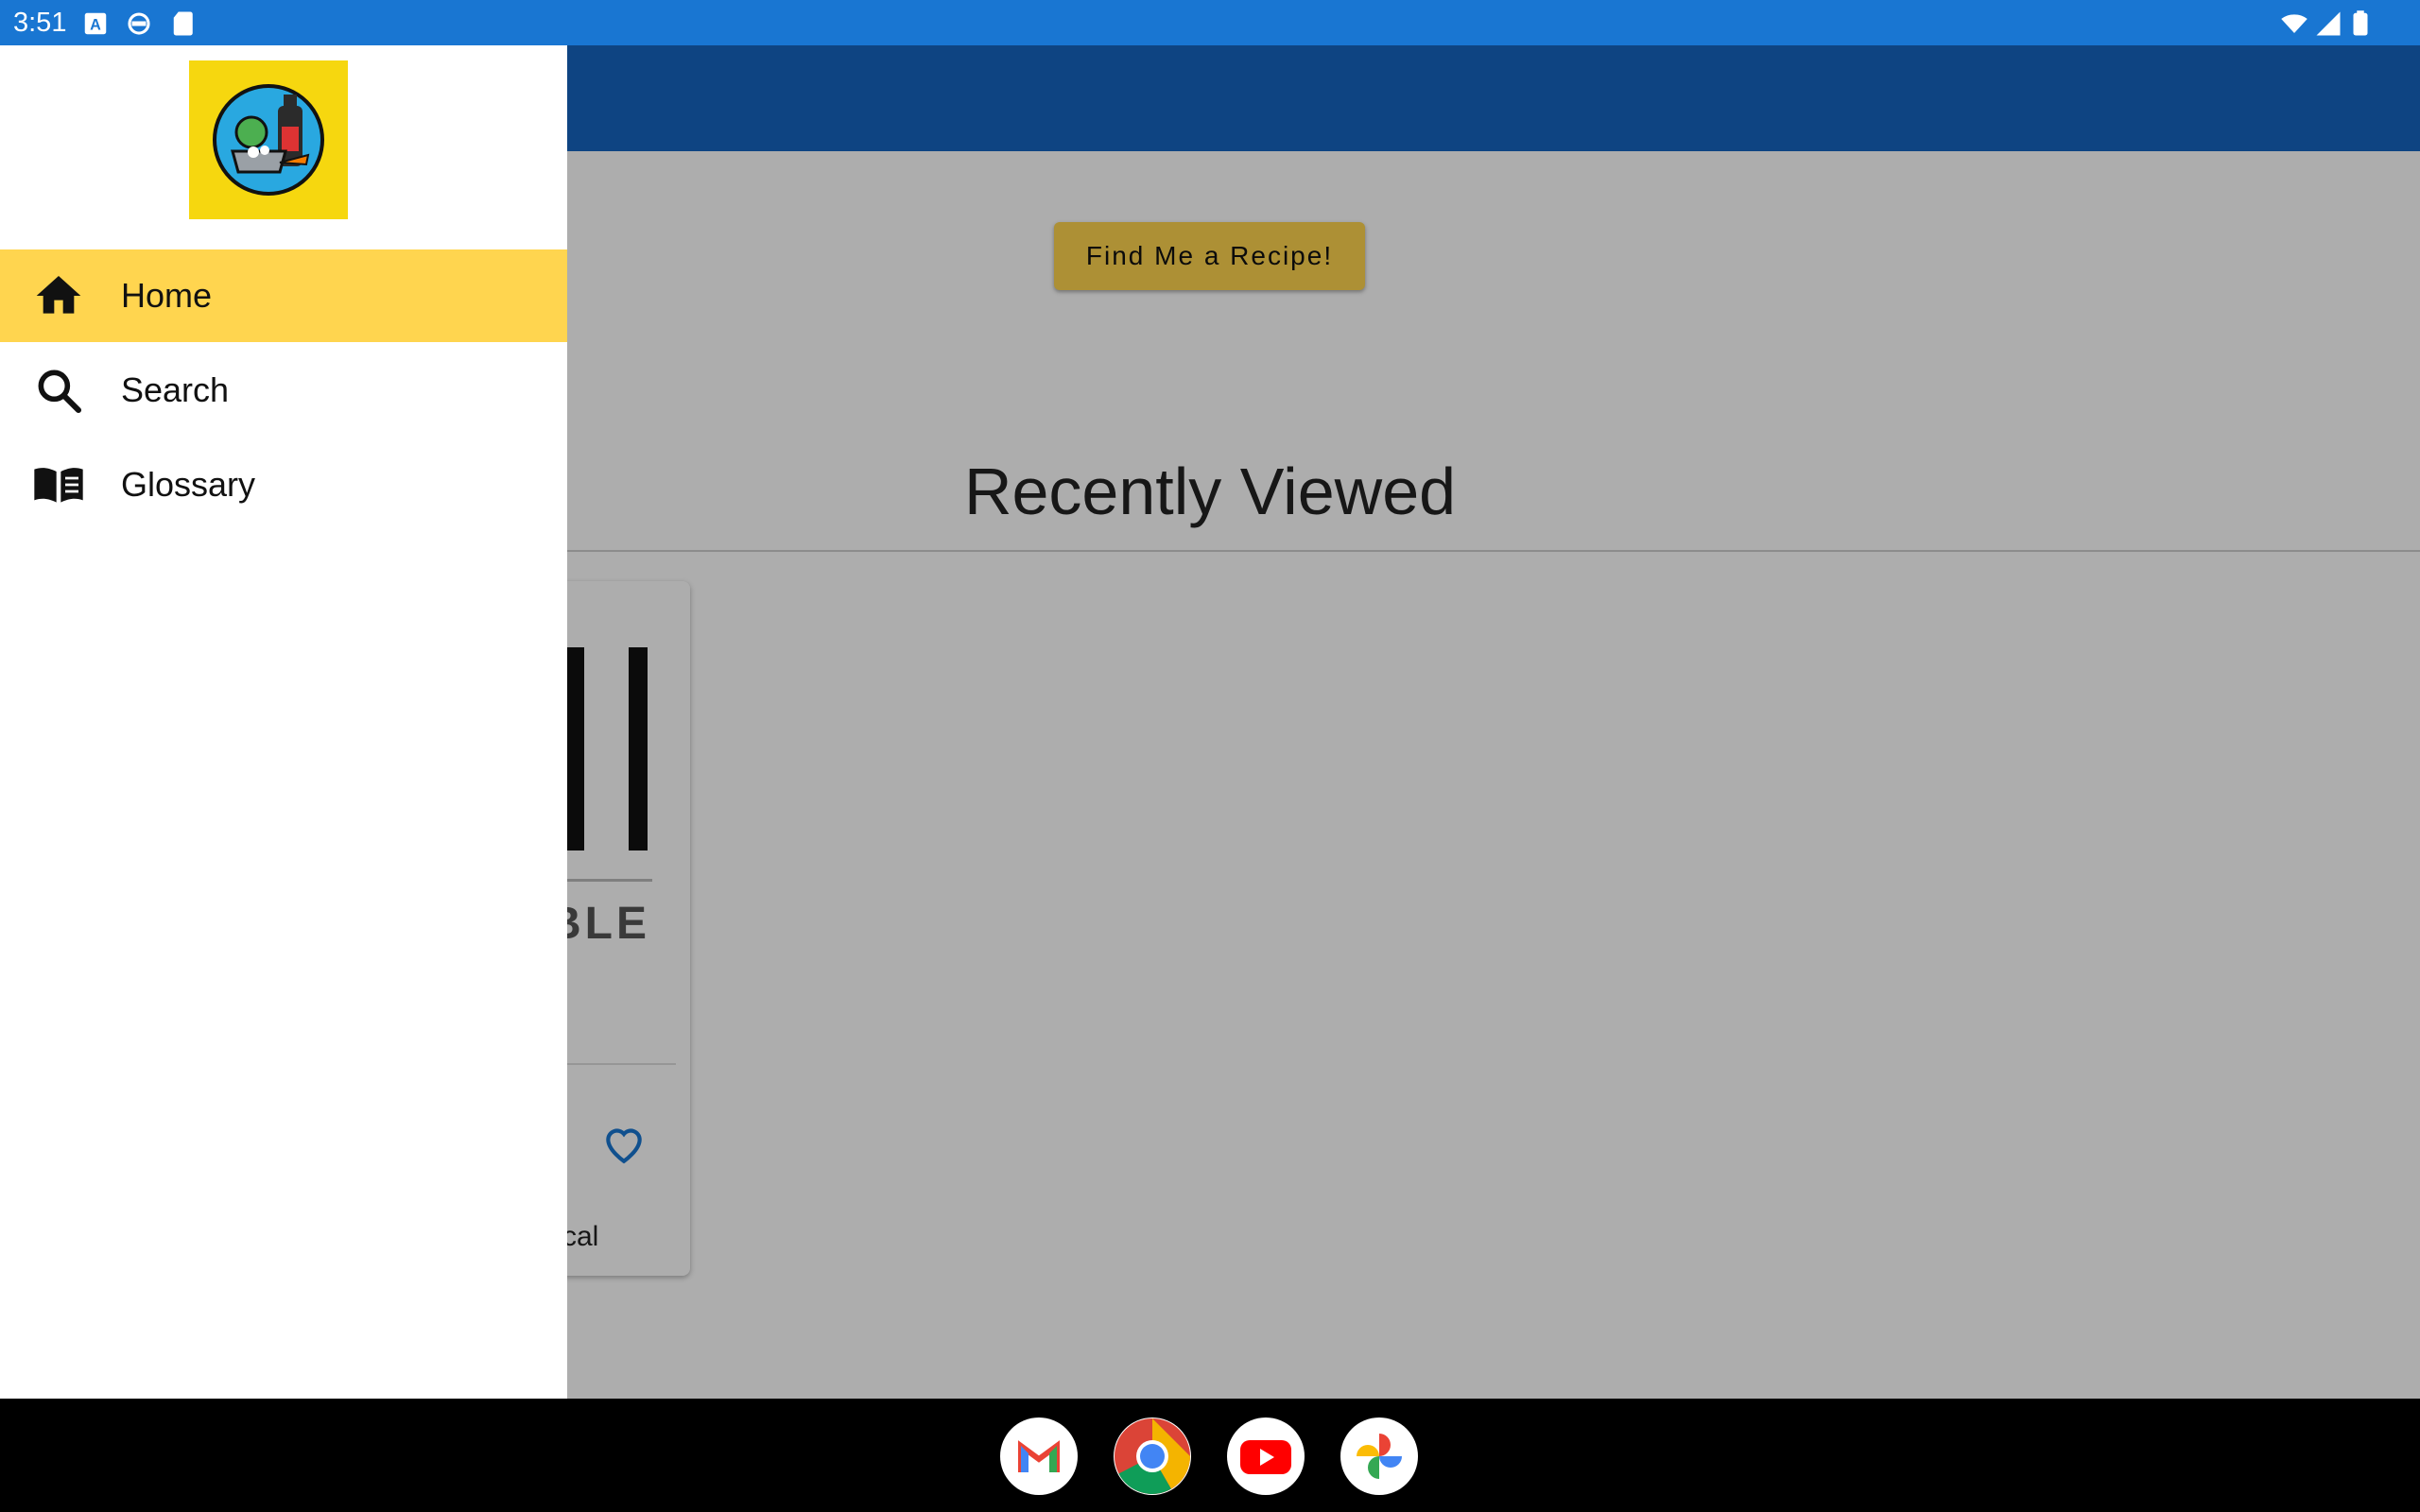 The height and width of the screenshot is (1512, 2420). I want to click on chrome-icon, so click(1153, 1456).